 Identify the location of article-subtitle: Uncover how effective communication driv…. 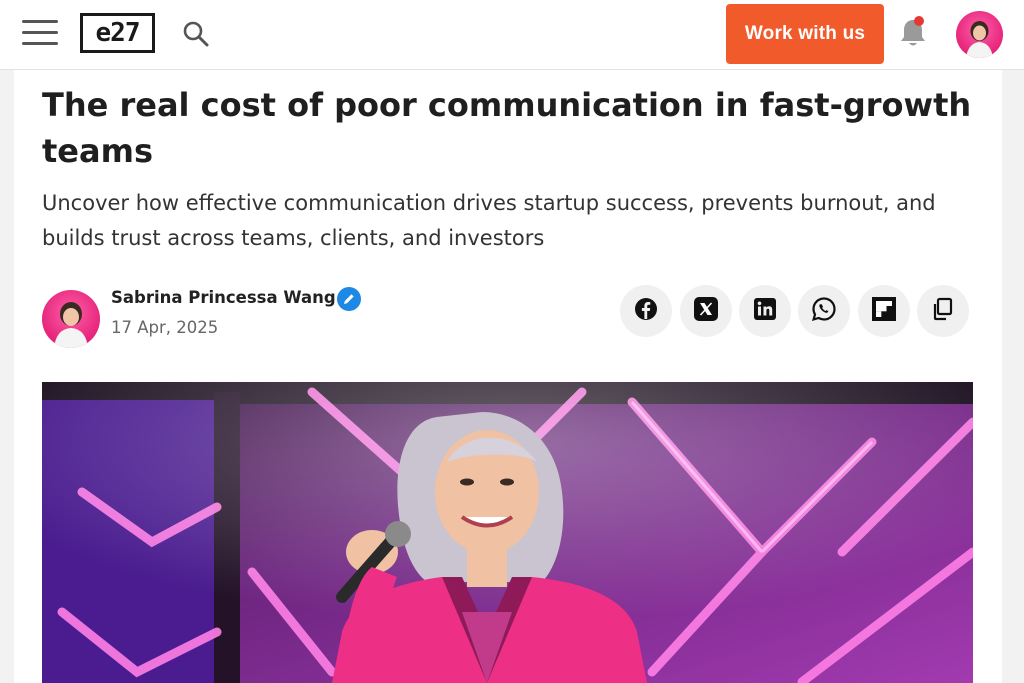
(489, 220).